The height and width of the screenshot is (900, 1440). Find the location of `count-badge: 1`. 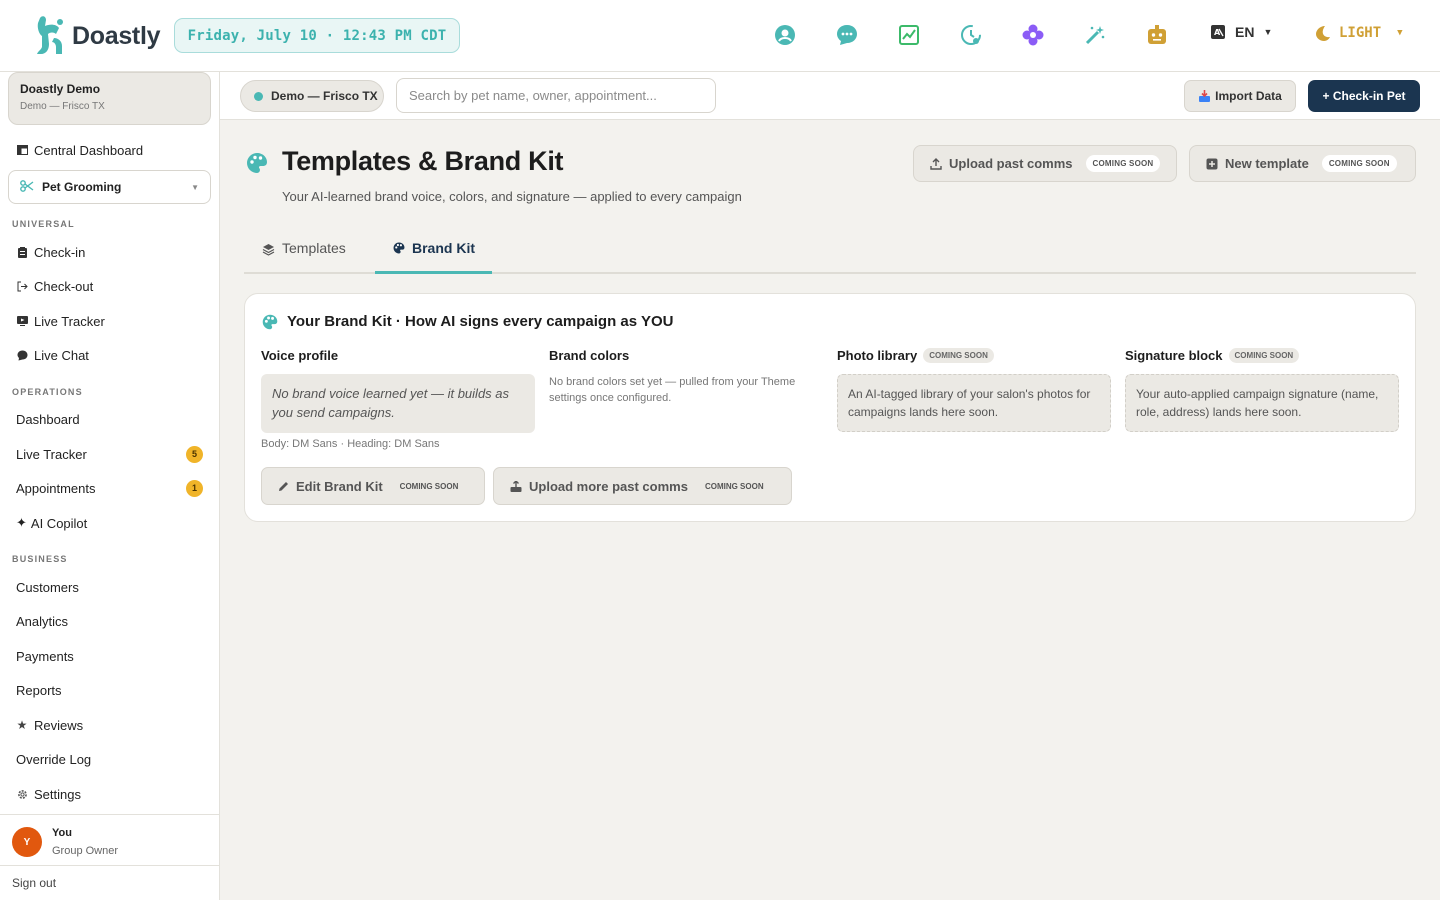

count-badge: 1 is located at coordinates (194, 488).